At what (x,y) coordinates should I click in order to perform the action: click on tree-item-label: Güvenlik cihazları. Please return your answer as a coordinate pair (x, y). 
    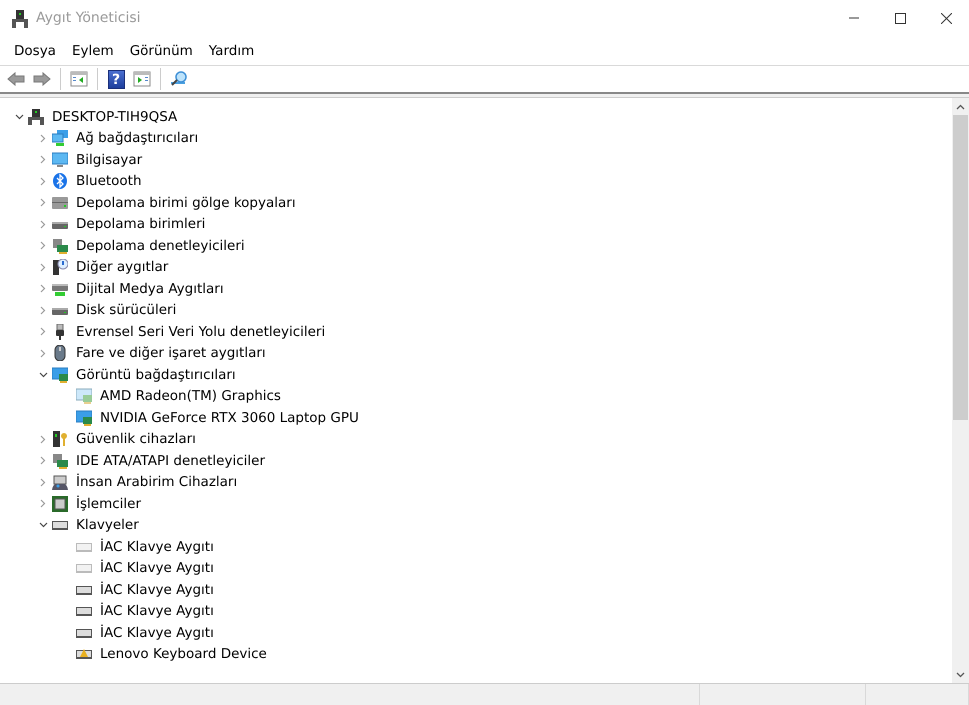
    Looking at the image, I should click on (136, 439).